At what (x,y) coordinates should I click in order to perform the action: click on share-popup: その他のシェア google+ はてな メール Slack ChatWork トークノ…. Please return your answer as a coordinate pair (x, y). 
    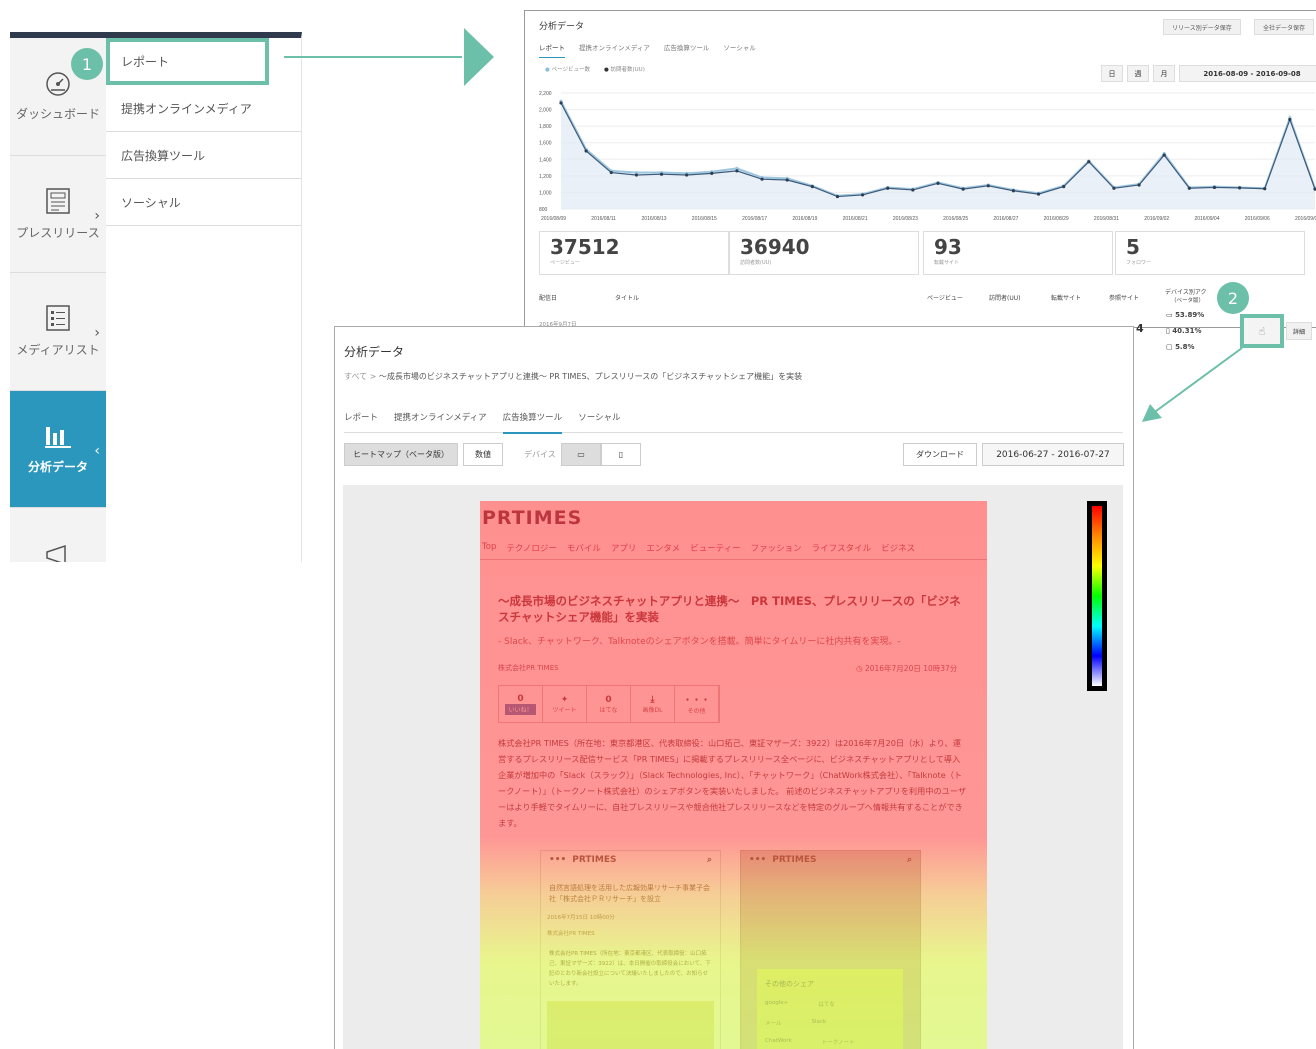
    Looking at the image, I should click on (830, 1009).